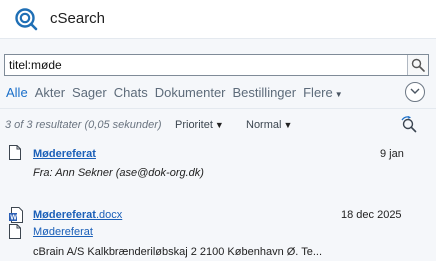 This screenshot has width=436, height=261. I want to click on result-title-link: Mødereferat, so click(64, 154).